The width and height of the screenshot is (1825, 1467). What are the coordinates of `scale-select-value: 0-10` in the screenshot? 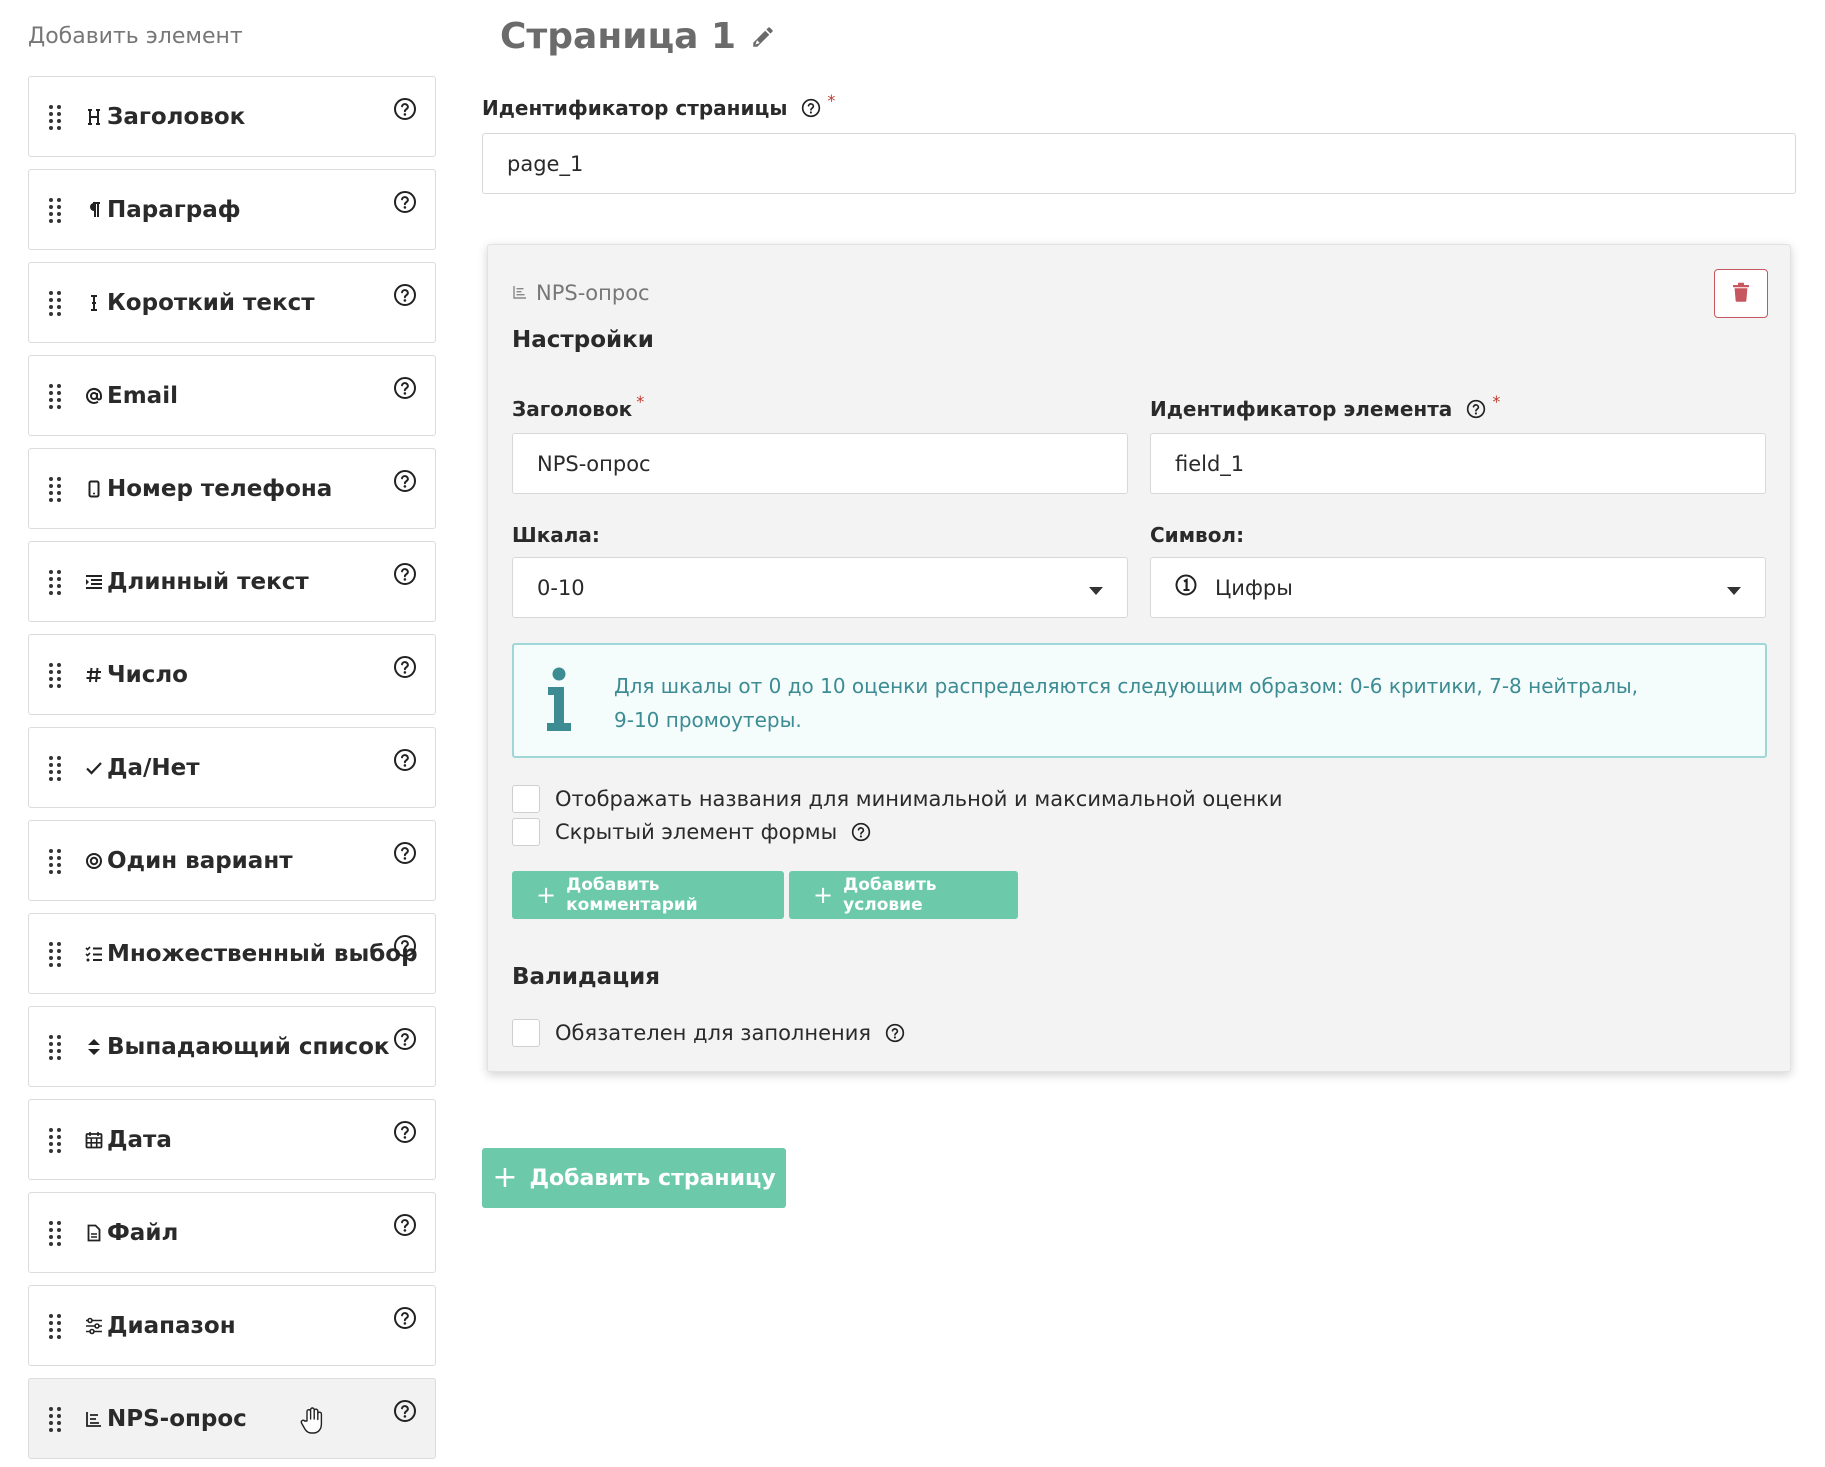 It's located at (561, 587).